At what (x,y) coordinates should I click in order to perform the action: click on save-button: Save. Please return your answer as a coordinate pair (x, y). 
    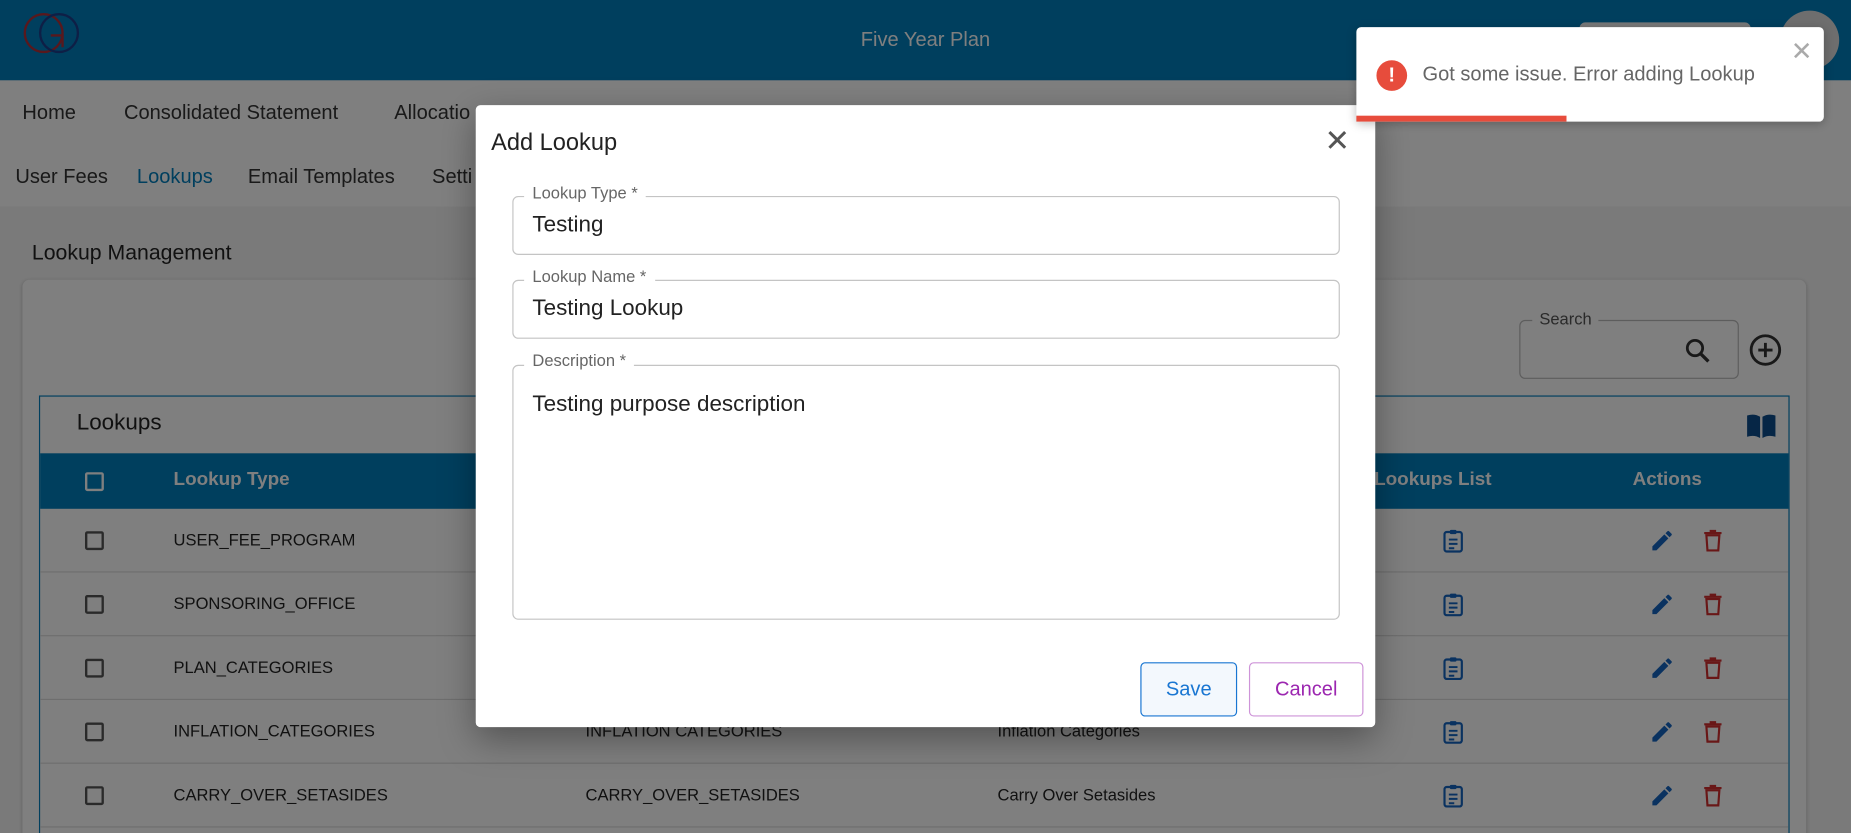
    Looking at the image, I should click on (1189, 689).